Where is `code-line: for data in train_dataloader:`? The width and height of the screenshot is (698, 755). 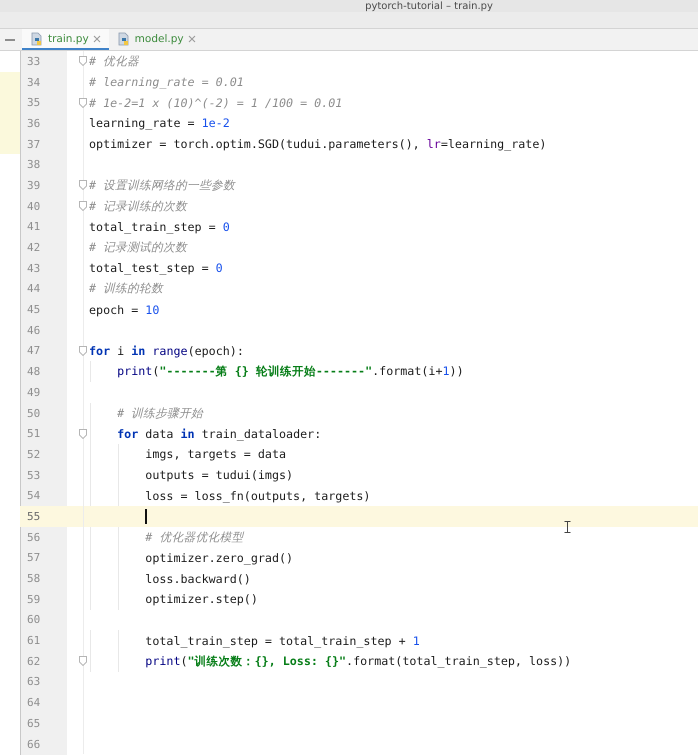
code-line: for data in train_dataloader: is located at coordinates (219, 433).